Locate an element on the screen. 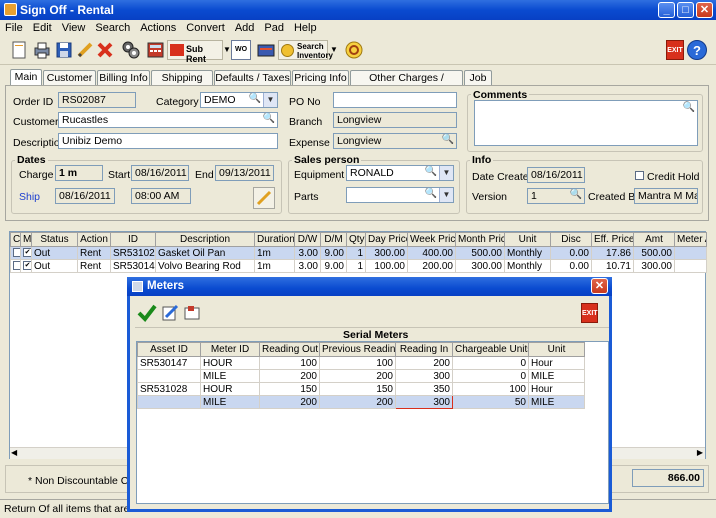 The image size is (716, 518). edit-button is located at coordinates (85, 50).